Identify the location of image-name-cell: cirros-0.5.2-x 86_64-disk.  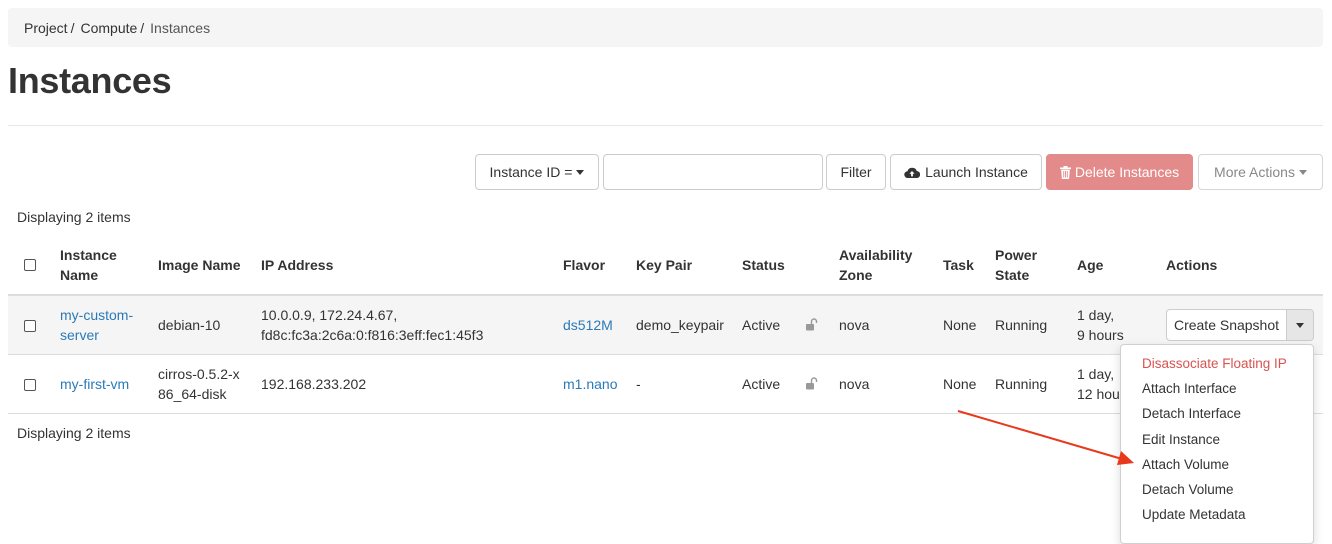
(199, 384).